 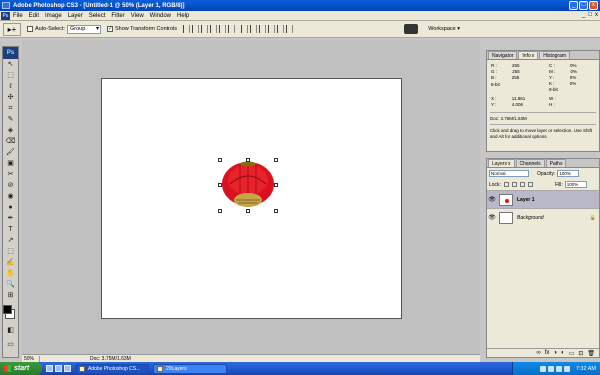 What do you see at coordinates (573, 5) in the screenshot?
I see `minimize-button: _` at bounding box center [573, 5].